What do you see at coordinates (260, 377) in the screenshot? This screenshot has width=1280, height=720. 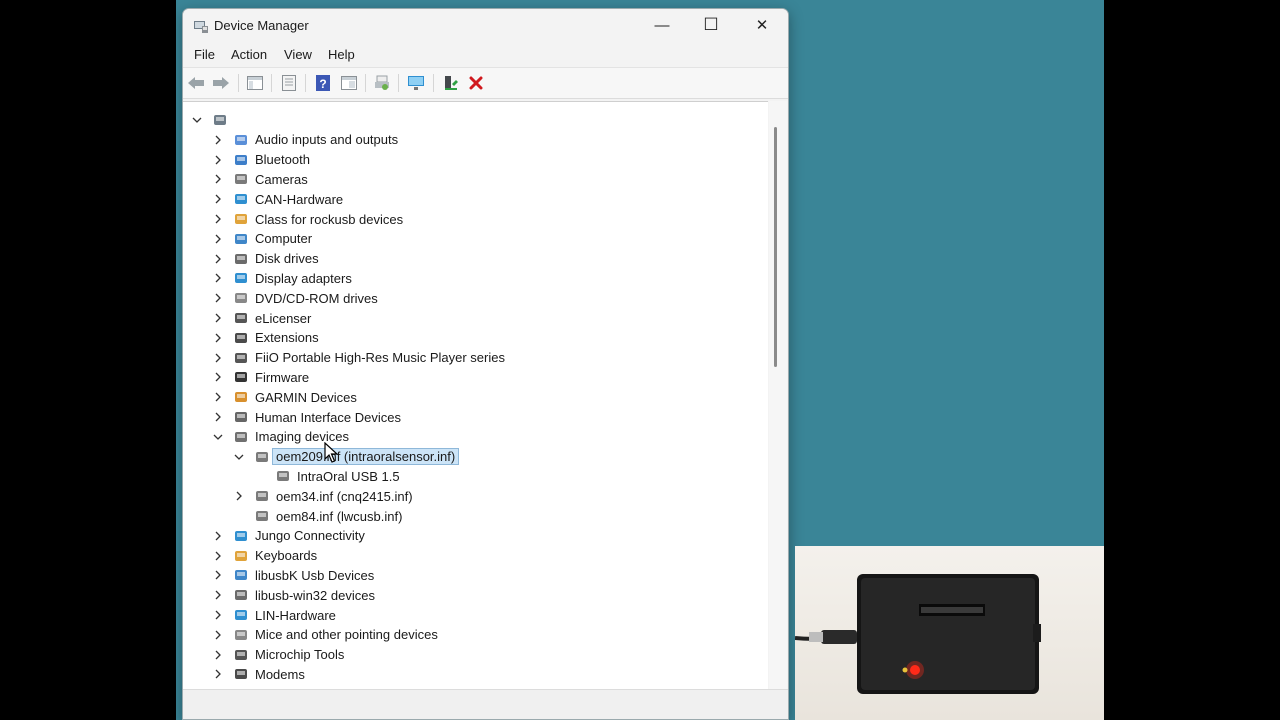 I see `tree-category: Firmware` at bounding box center [260, 377].